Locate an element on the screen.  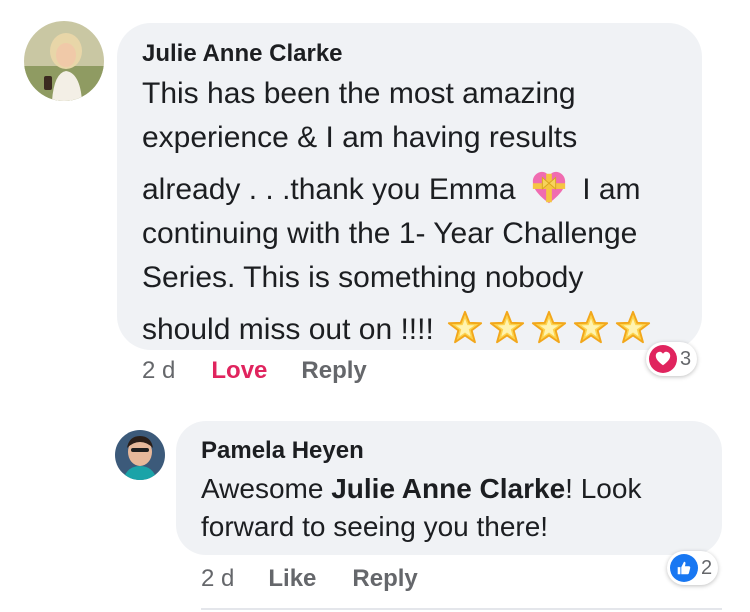
reply-line-2: forward to seeing you there! is located at coordinates (375, 526).